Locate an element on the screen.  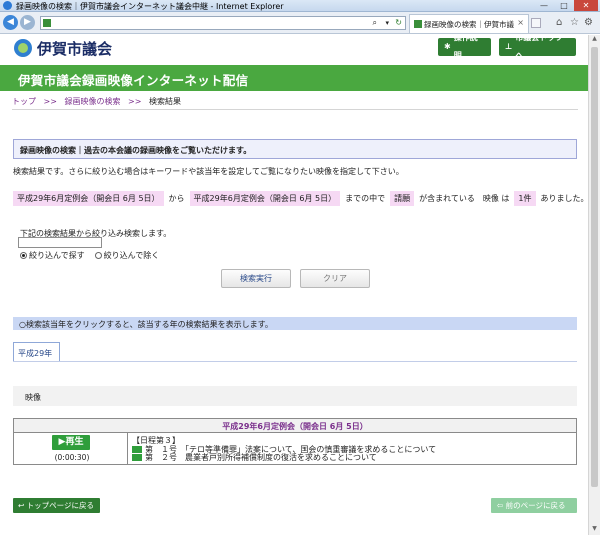
radio-include is located at coordinates (23, 255).